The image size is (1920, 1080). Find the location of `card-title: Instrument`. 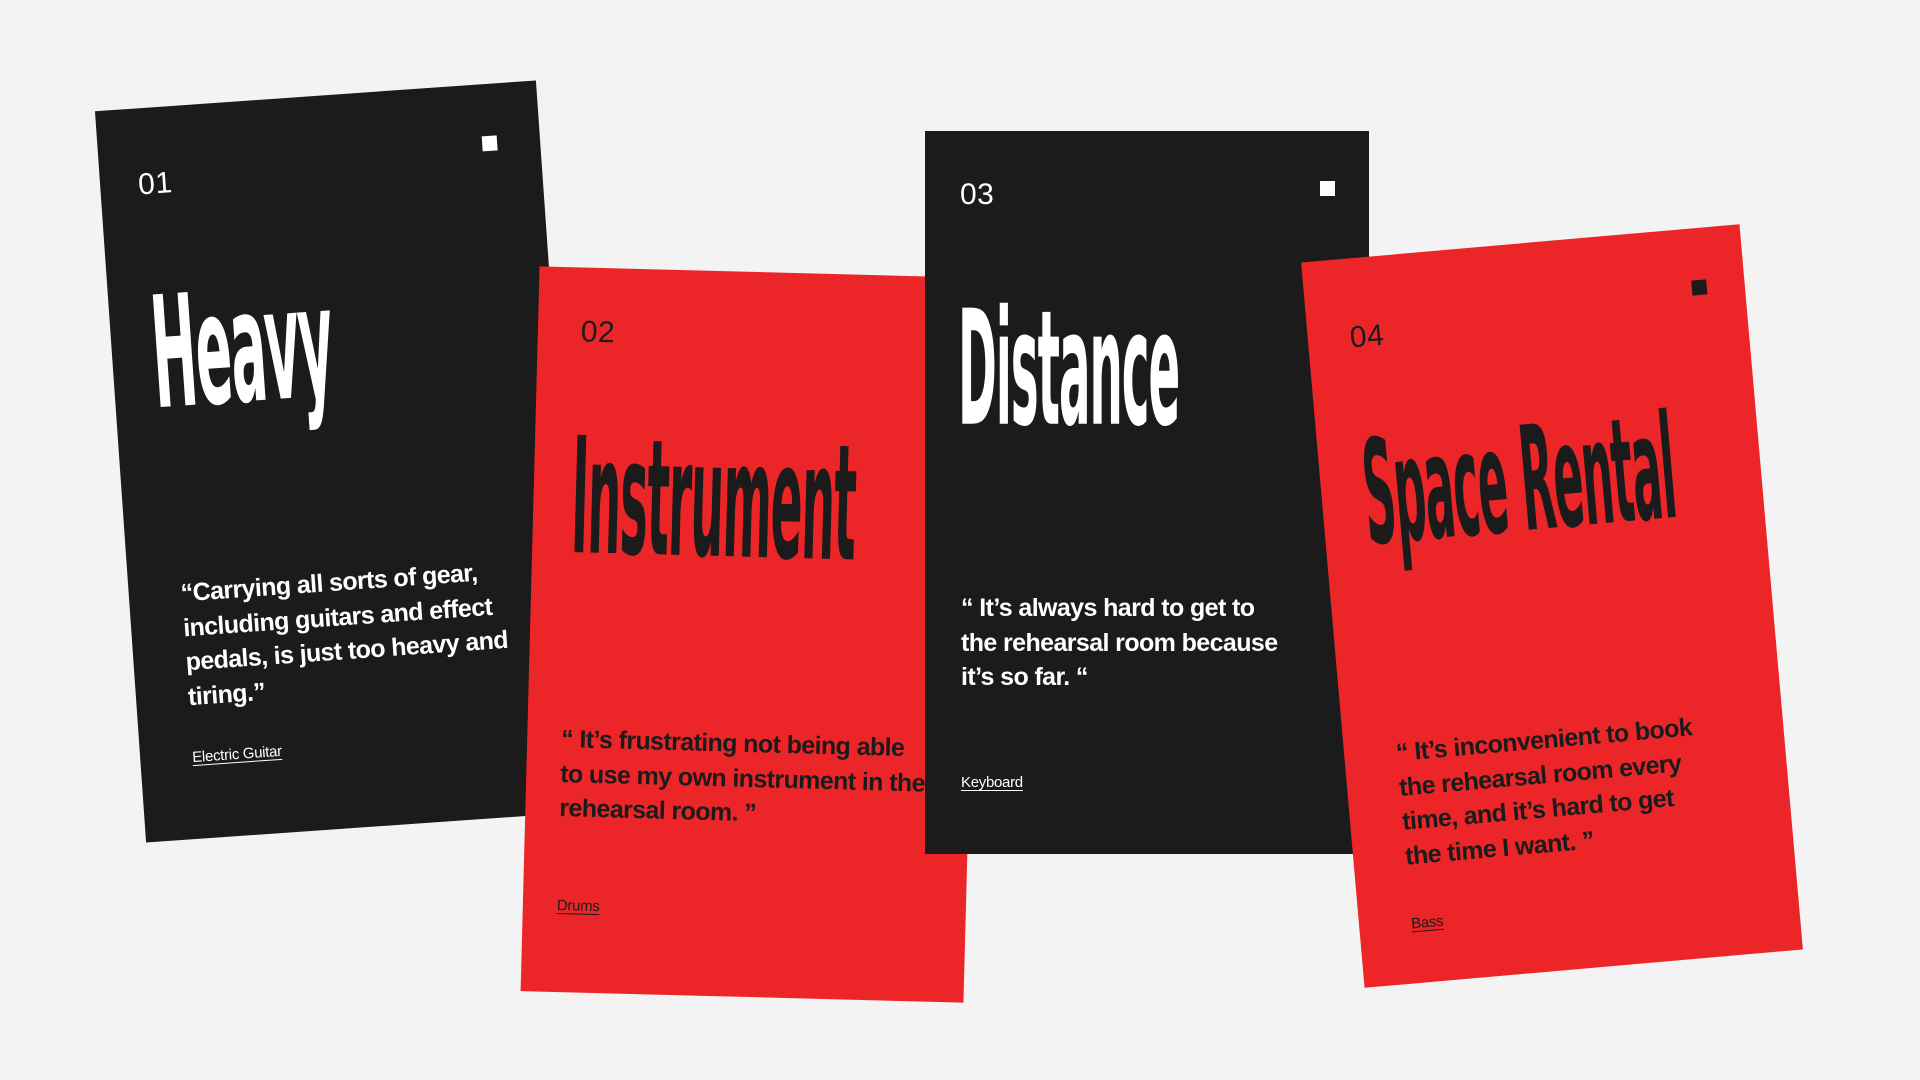

card-title: Instrument is located at coordinates (714, 500).